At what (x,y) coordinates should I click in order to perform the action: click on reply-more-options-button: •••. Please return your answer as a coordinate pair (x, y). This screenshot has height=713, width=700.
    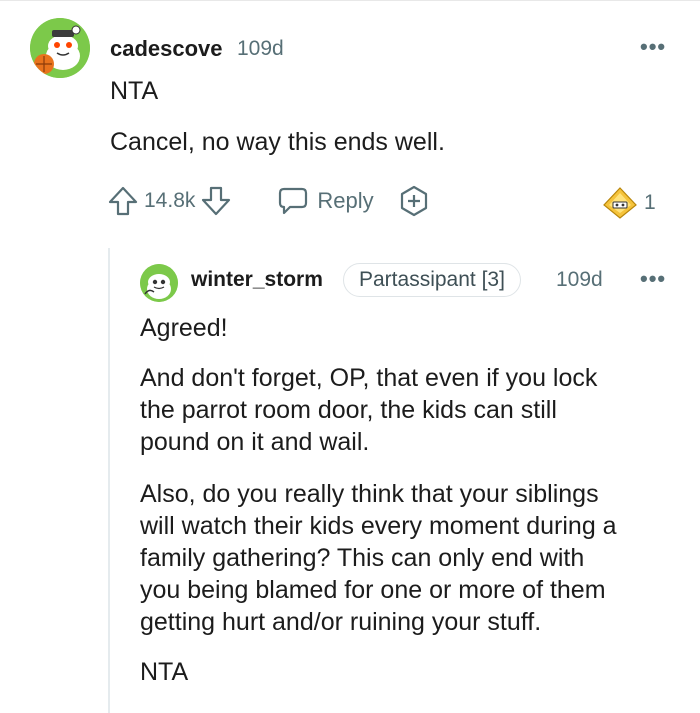
    Looking at the image, I should click on (653, 279).